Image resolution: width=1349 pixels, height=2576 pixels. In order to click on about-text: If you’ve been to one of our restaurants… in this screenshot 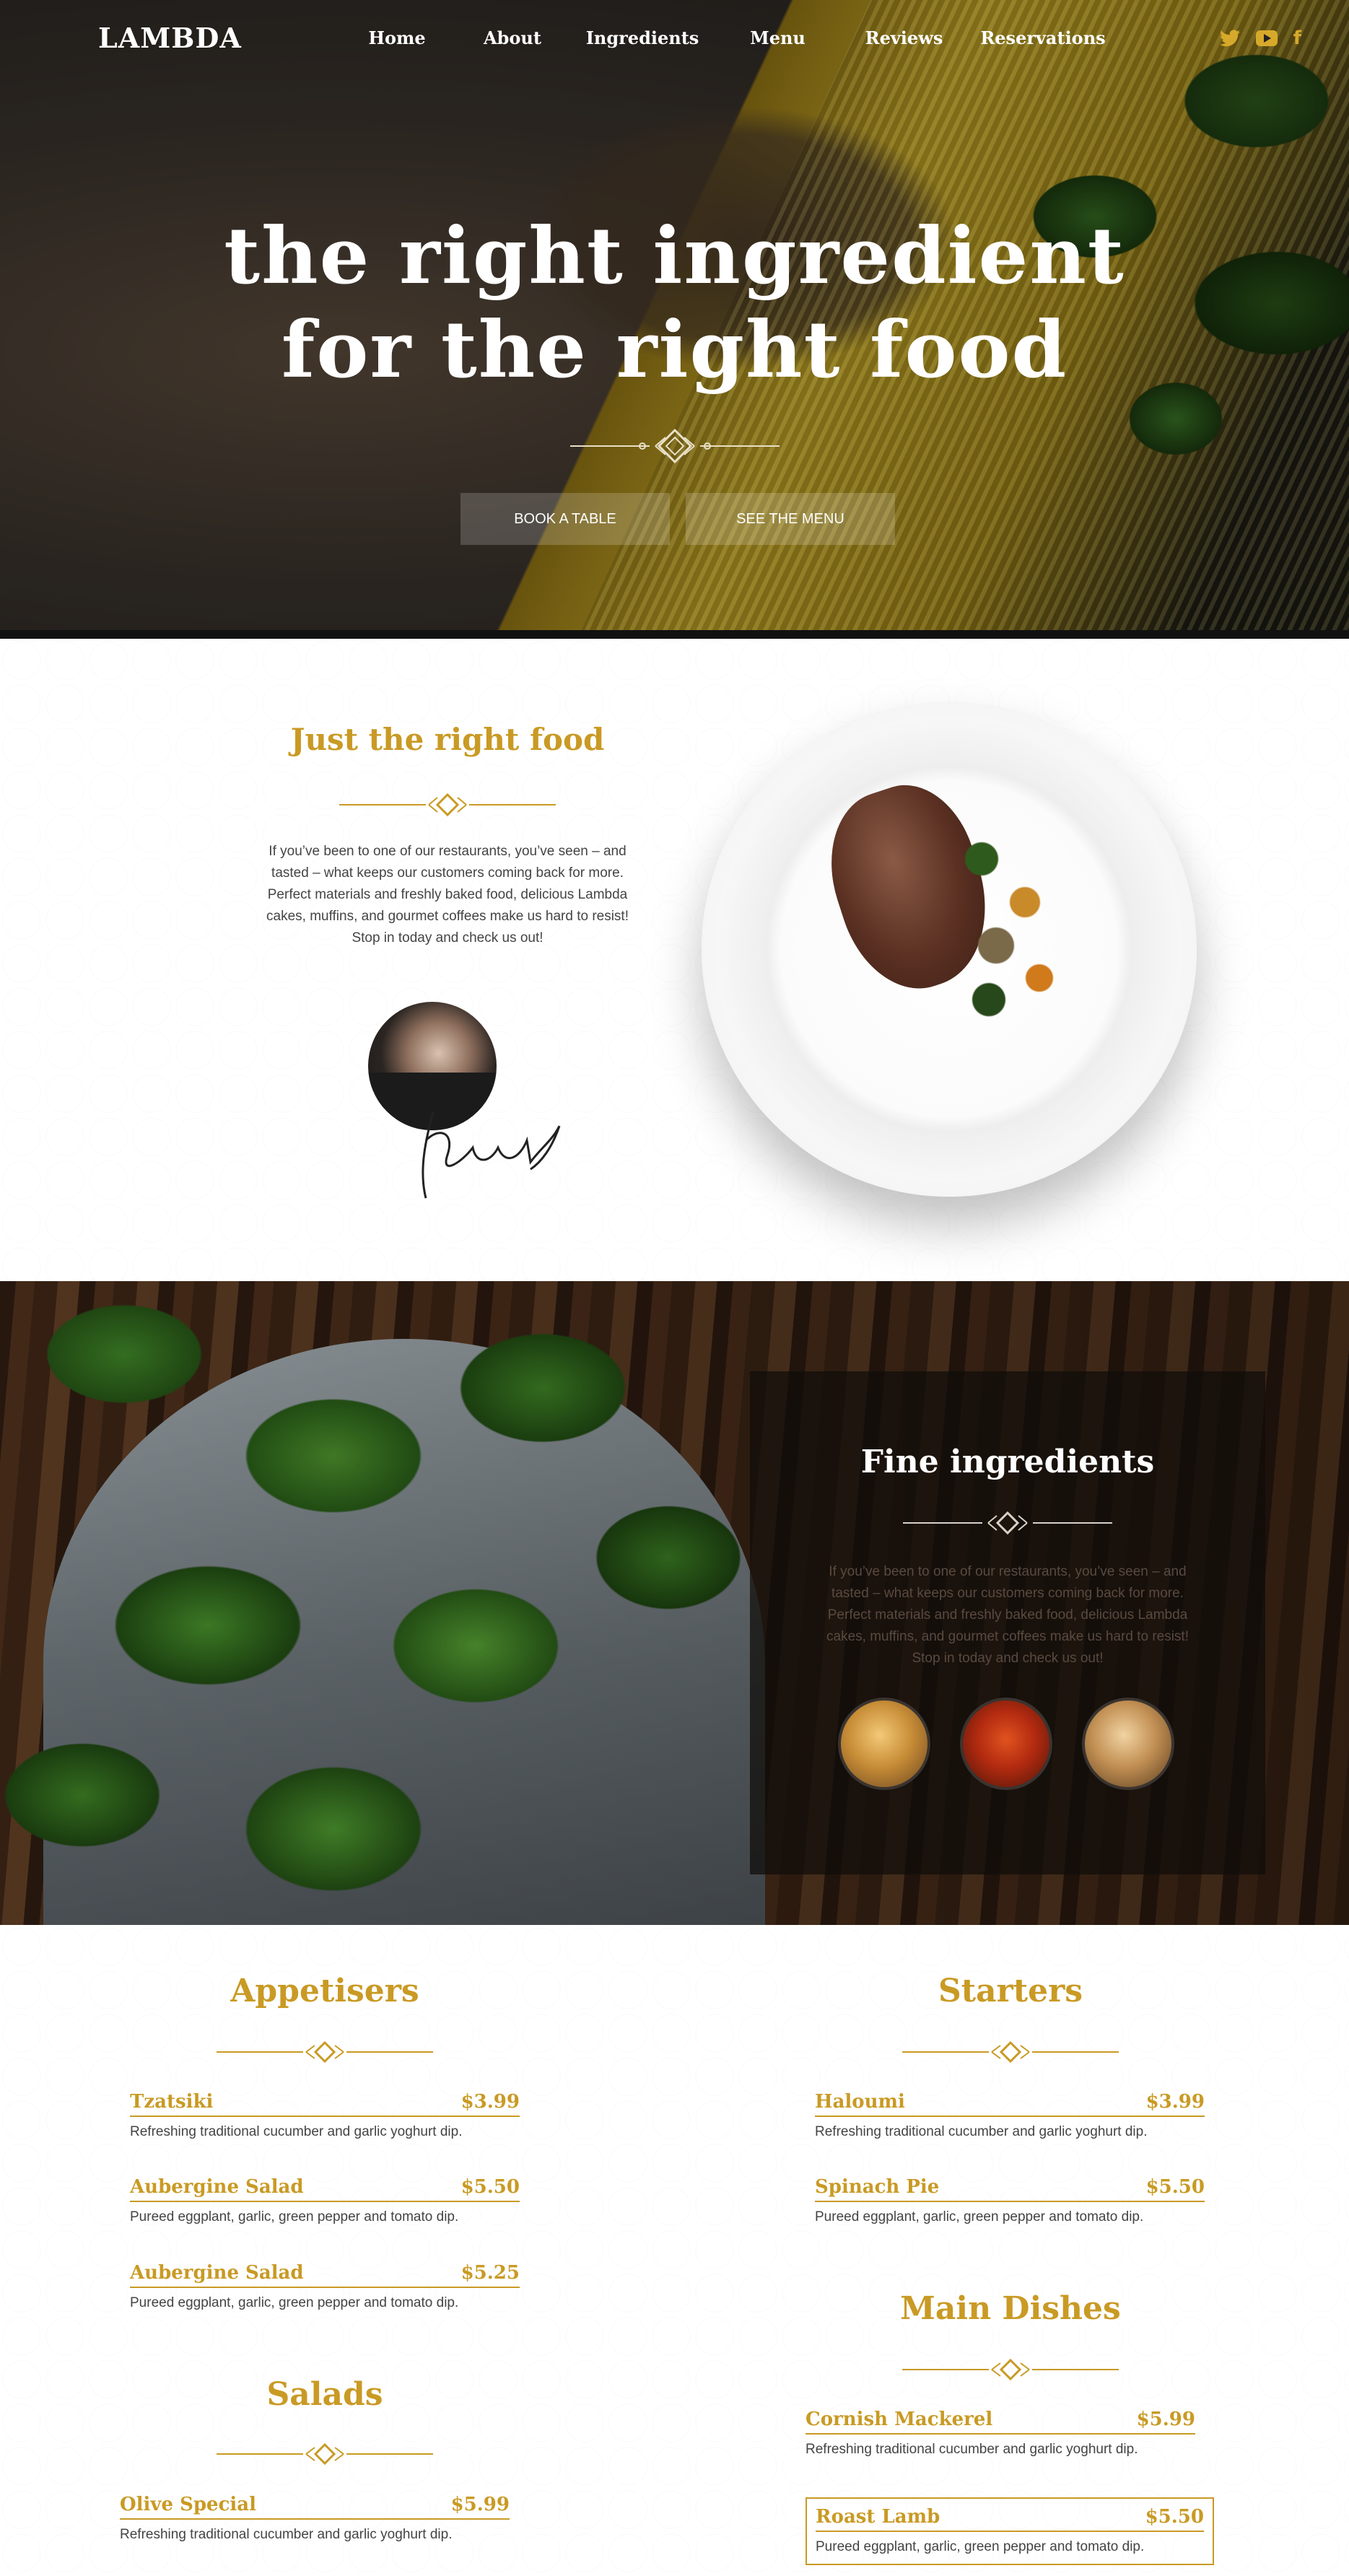, I will do `click(447, 895)`.